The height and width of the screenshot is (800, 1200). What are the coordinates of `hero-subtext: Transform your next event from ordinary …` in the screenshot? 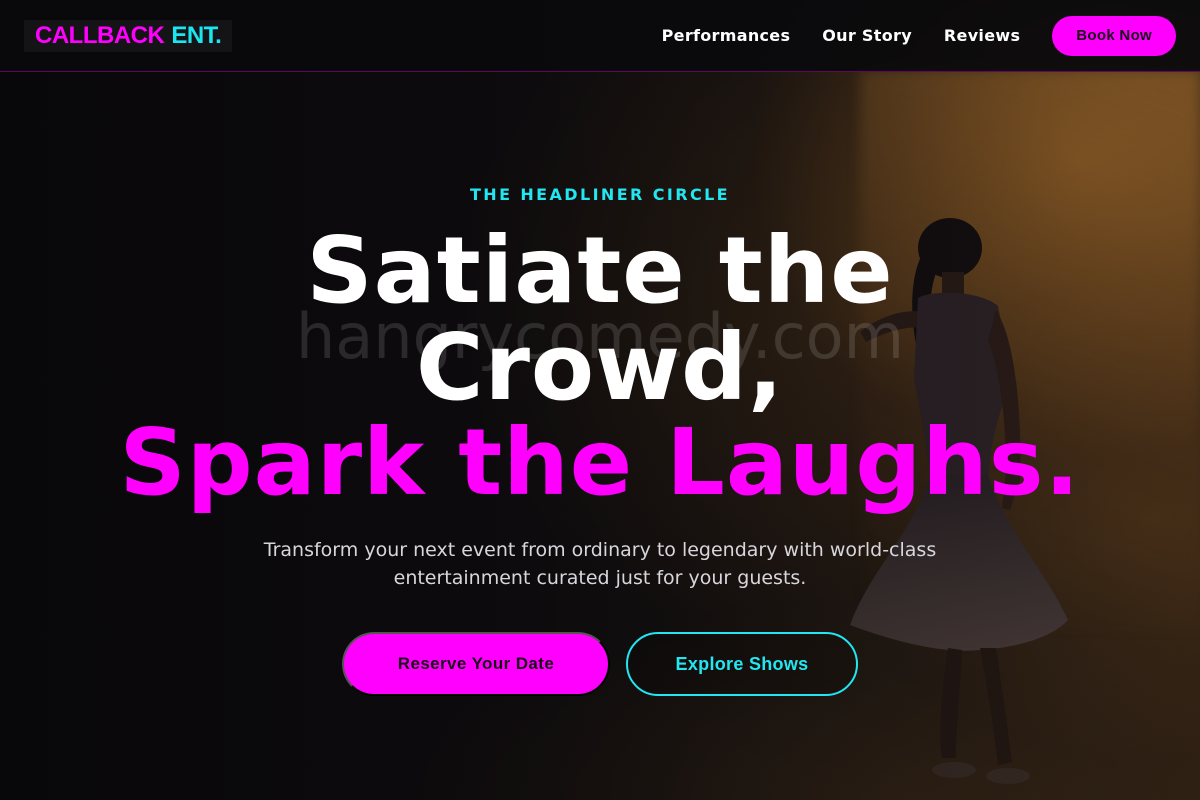 It's located at (600, 564).